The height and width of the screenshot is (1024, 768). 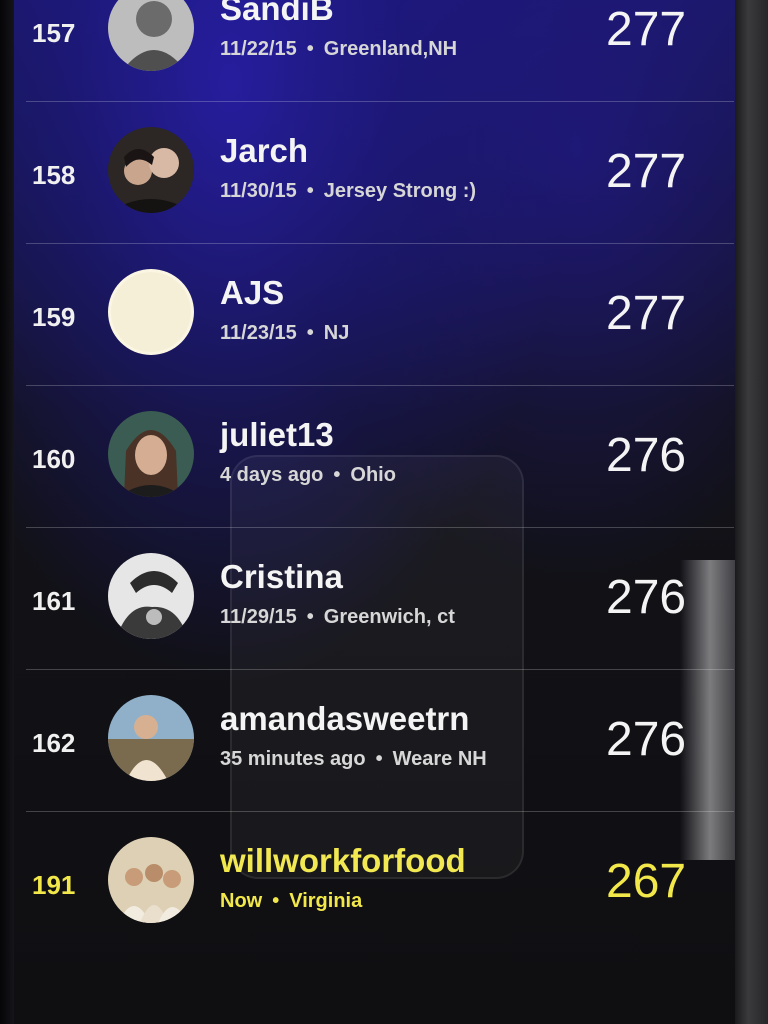 What do you see at coordinates (646, 881) in the screenshot?
I see `player-score: 267` at bounding box center [646, 881].